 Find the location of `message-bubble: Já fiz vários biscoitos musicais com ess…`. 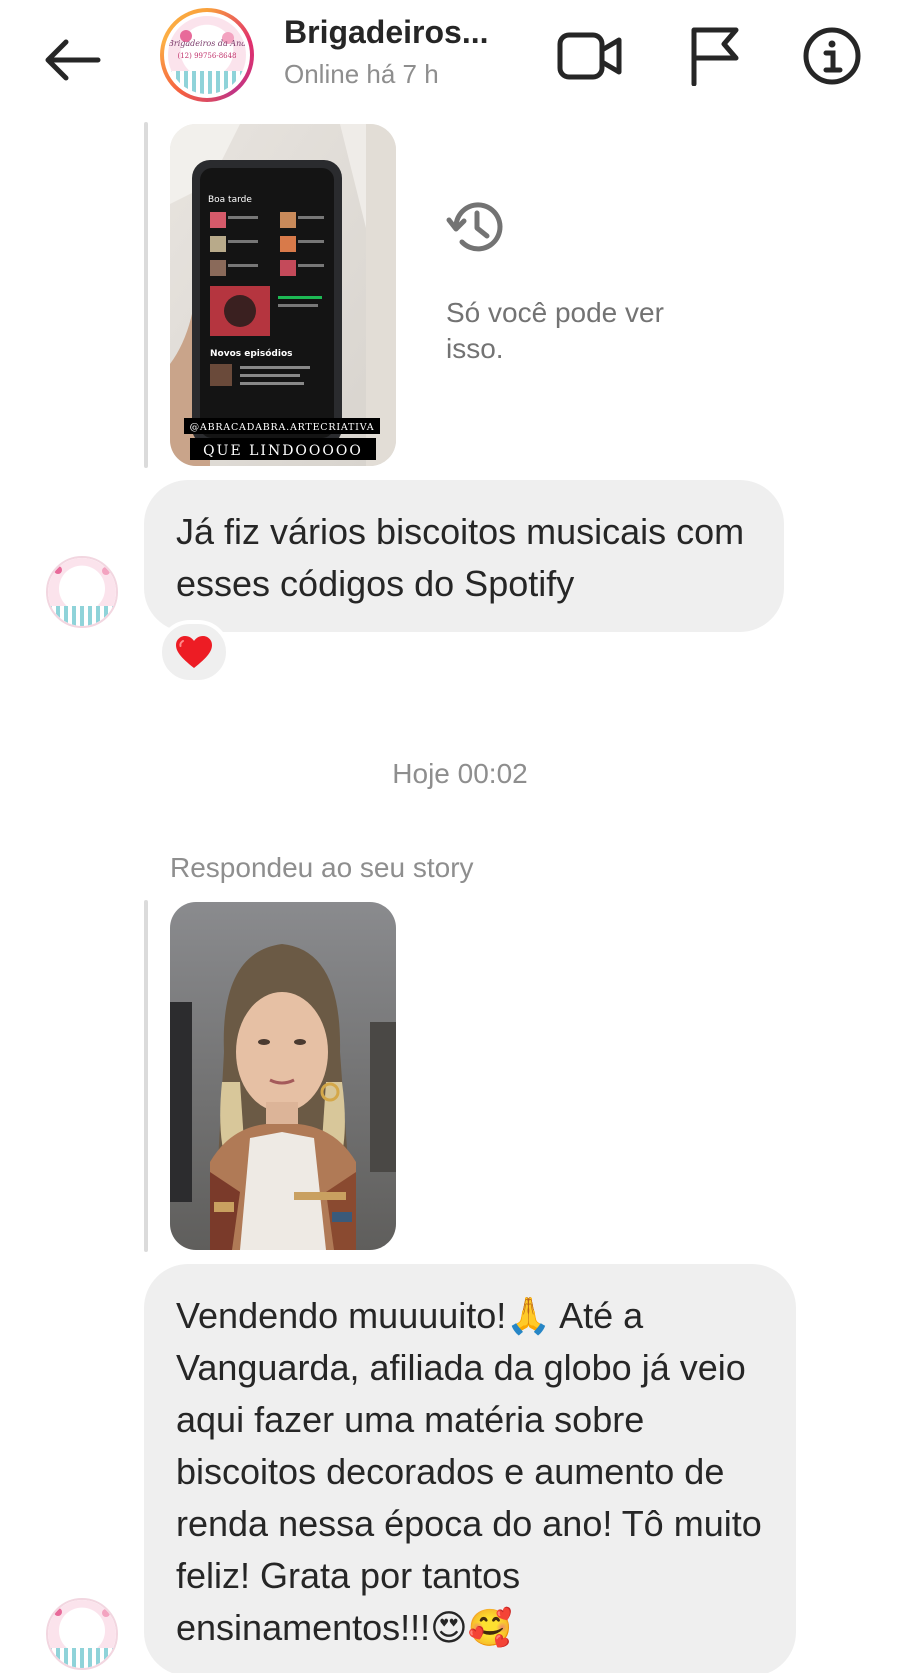

message-bubble: Já fiz vários biscoitos musicais com ess… is located at coordinates (464, 556).